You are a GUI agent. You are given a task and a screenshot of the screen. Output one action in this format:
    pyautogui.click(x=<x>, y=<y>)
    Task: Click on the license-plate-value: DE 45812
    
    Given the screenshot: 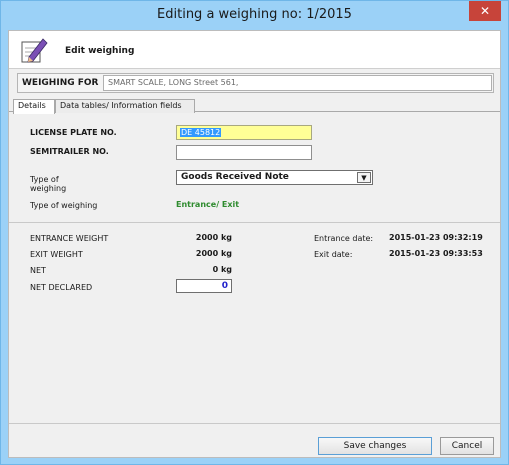 What is the action you would take?
    pyautogui.click(x=201, y=132)
    